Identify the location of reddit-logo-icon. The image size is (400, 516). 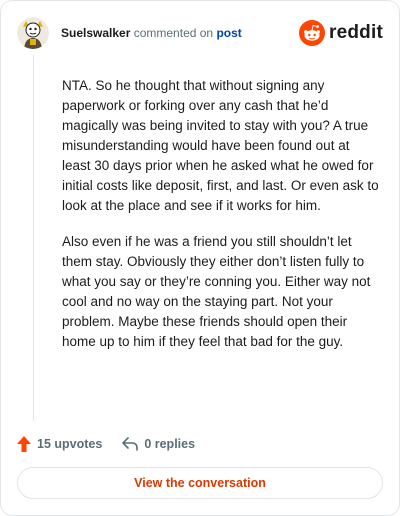
(312, 33).